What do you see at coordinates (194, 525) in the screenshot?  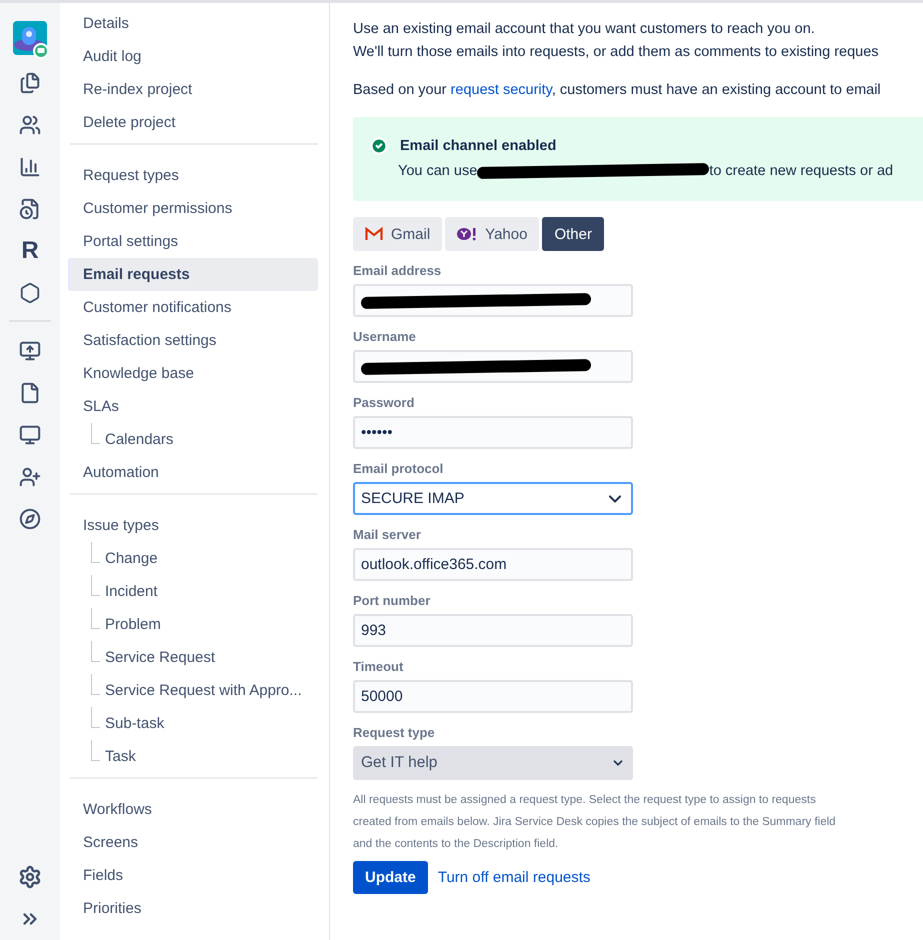 I see `sidebar-item: Issue types` at bounding box center [194, 525].